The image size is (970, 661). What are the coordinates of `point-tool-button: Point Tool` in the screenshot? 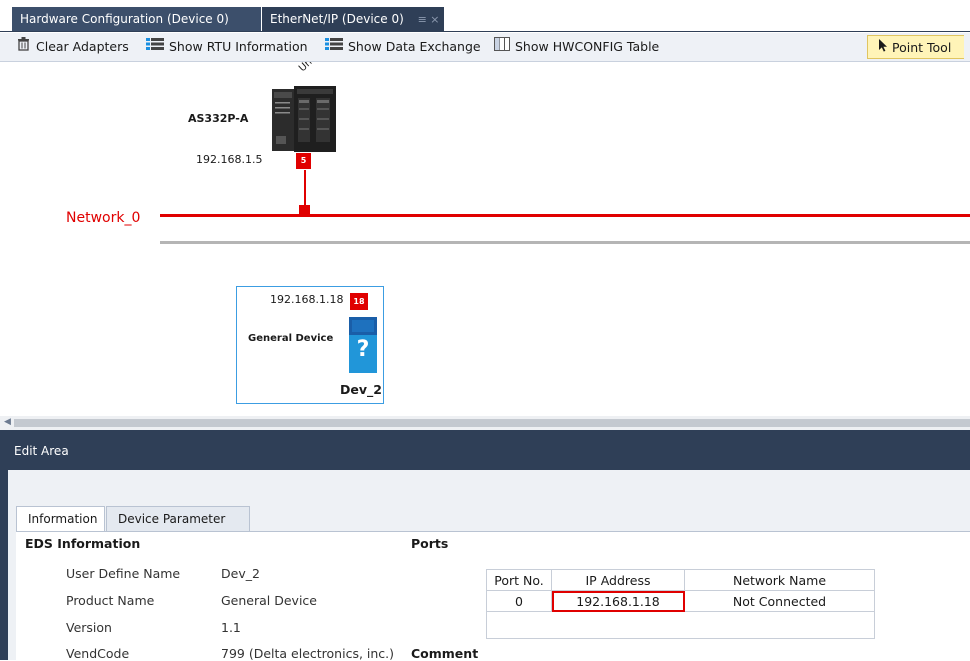 It's located at (916, 47).